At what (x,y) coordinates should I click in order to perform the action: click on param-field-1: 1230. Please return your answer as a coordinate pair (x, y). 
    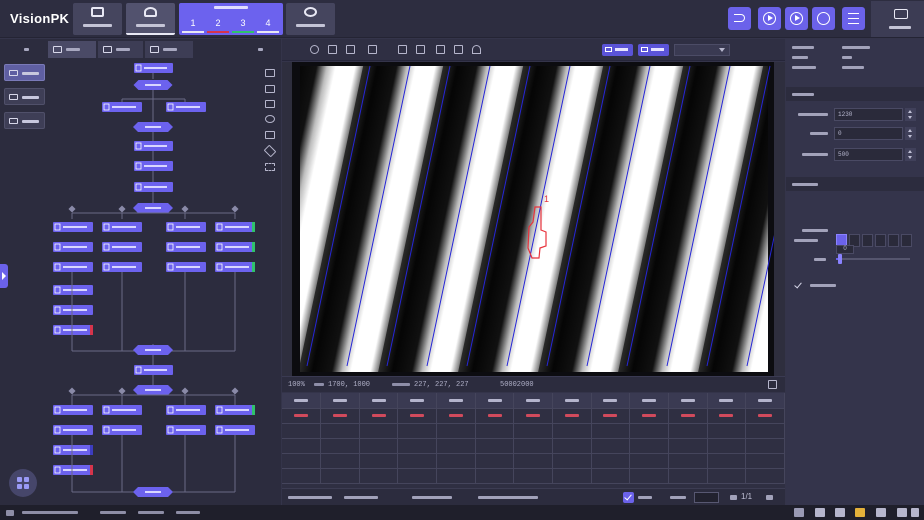
    Looking at the image, I should click on (868, 114).